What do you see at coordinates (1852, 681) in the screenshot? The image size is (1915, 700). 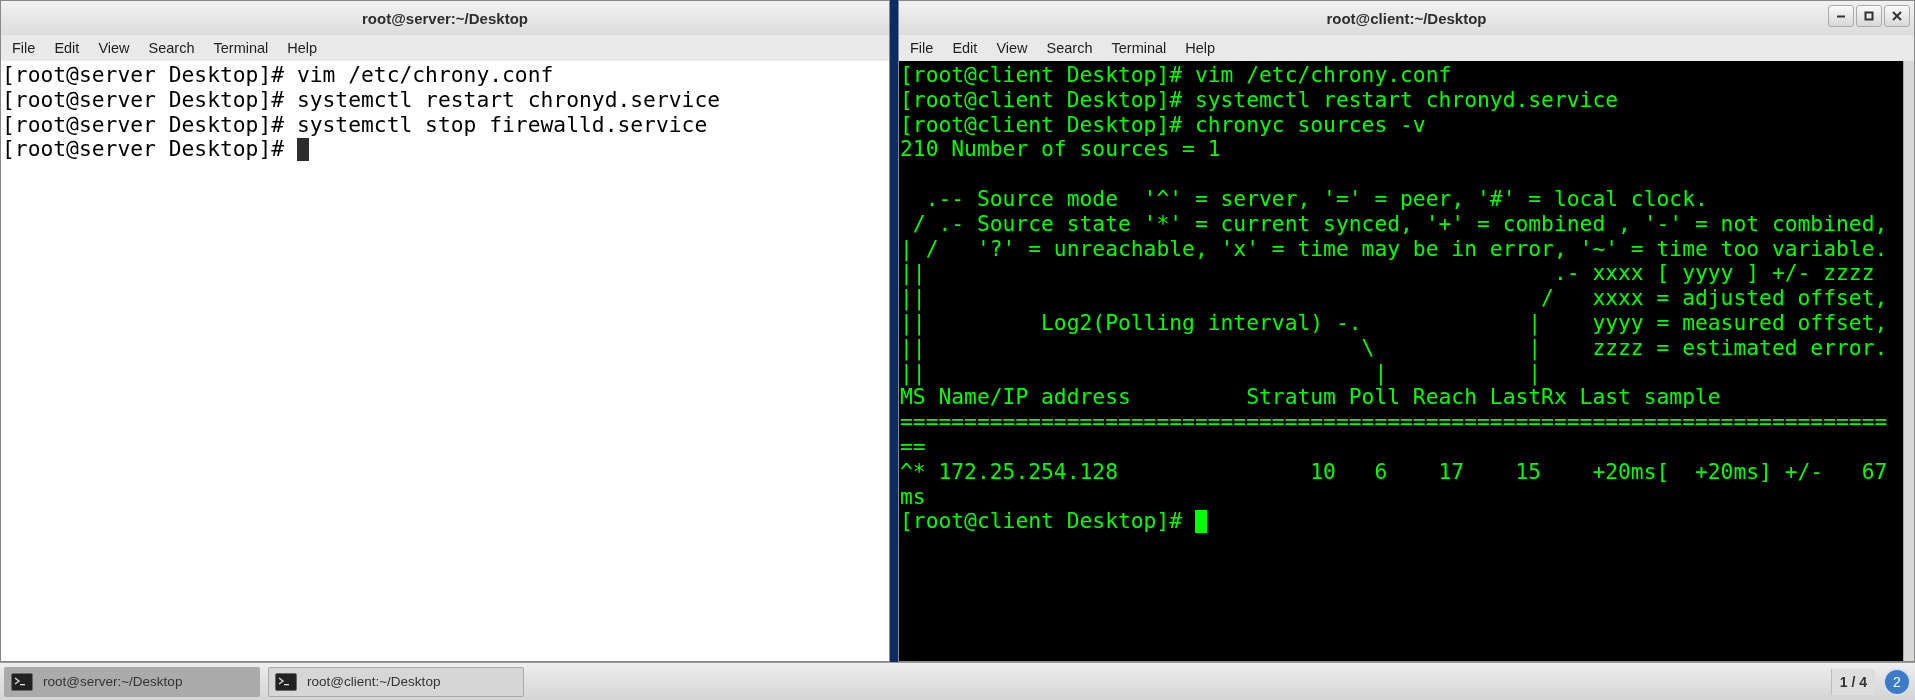 I see `workspace-pager: 1 / 4` at bounding box center [1852, 681].